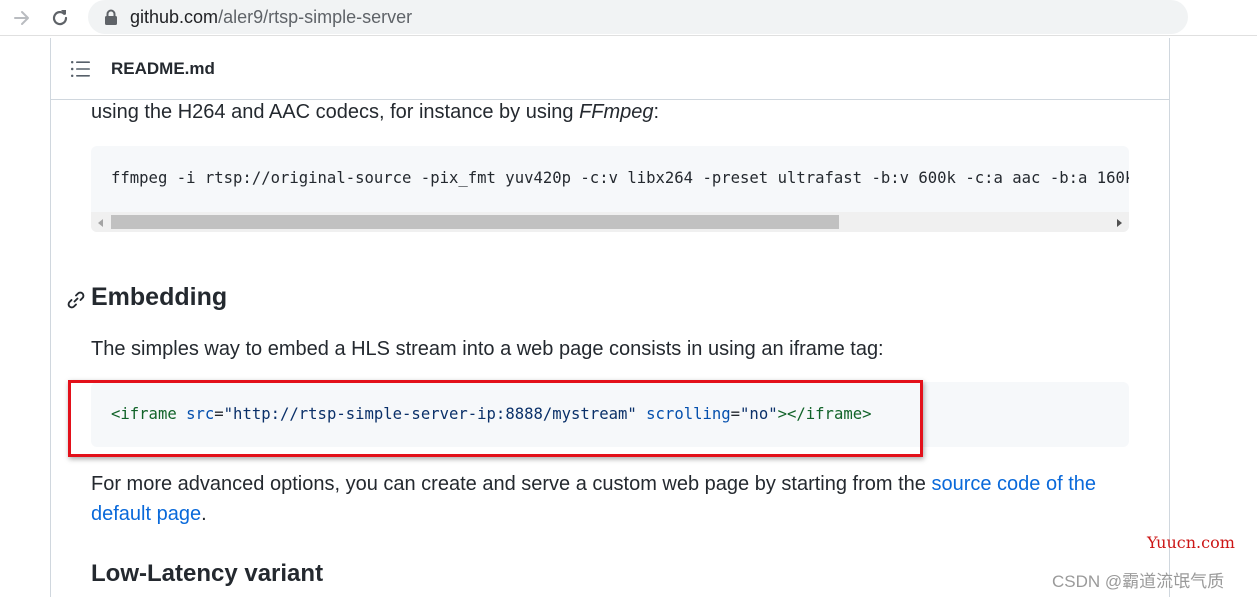 The width and height of the screenshot is (1257, 597). I want to click on url-text: github.com/aler9/rtsp-simple-server, so click(271, 17).